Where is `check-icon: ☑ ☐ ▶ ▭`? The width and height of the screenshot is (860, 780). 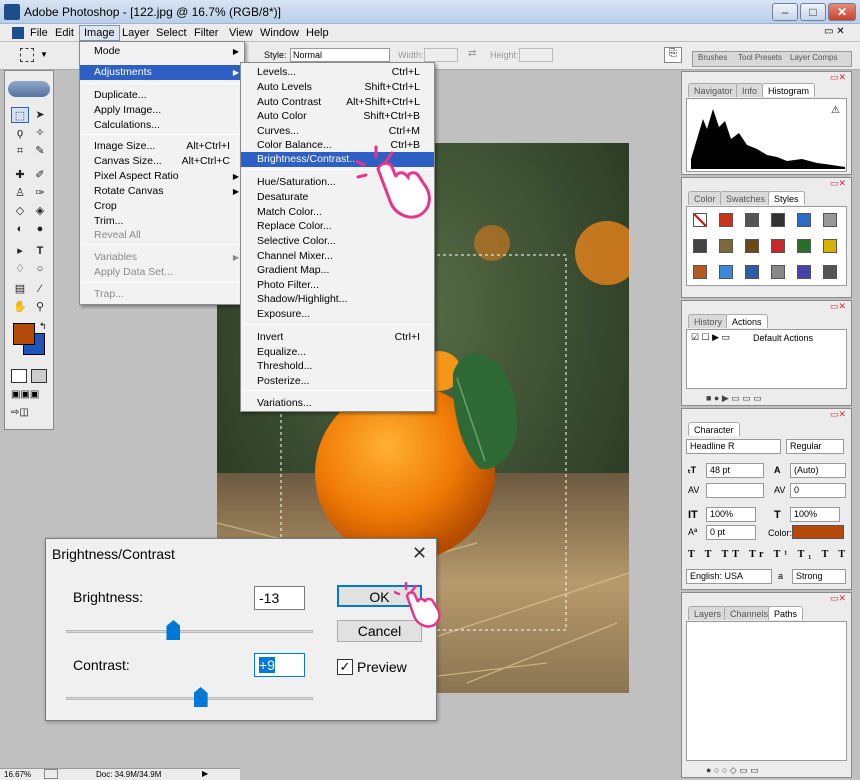 check-icon: ☑ ☐ ▶ ▭ is located at coordinates (710, 337).